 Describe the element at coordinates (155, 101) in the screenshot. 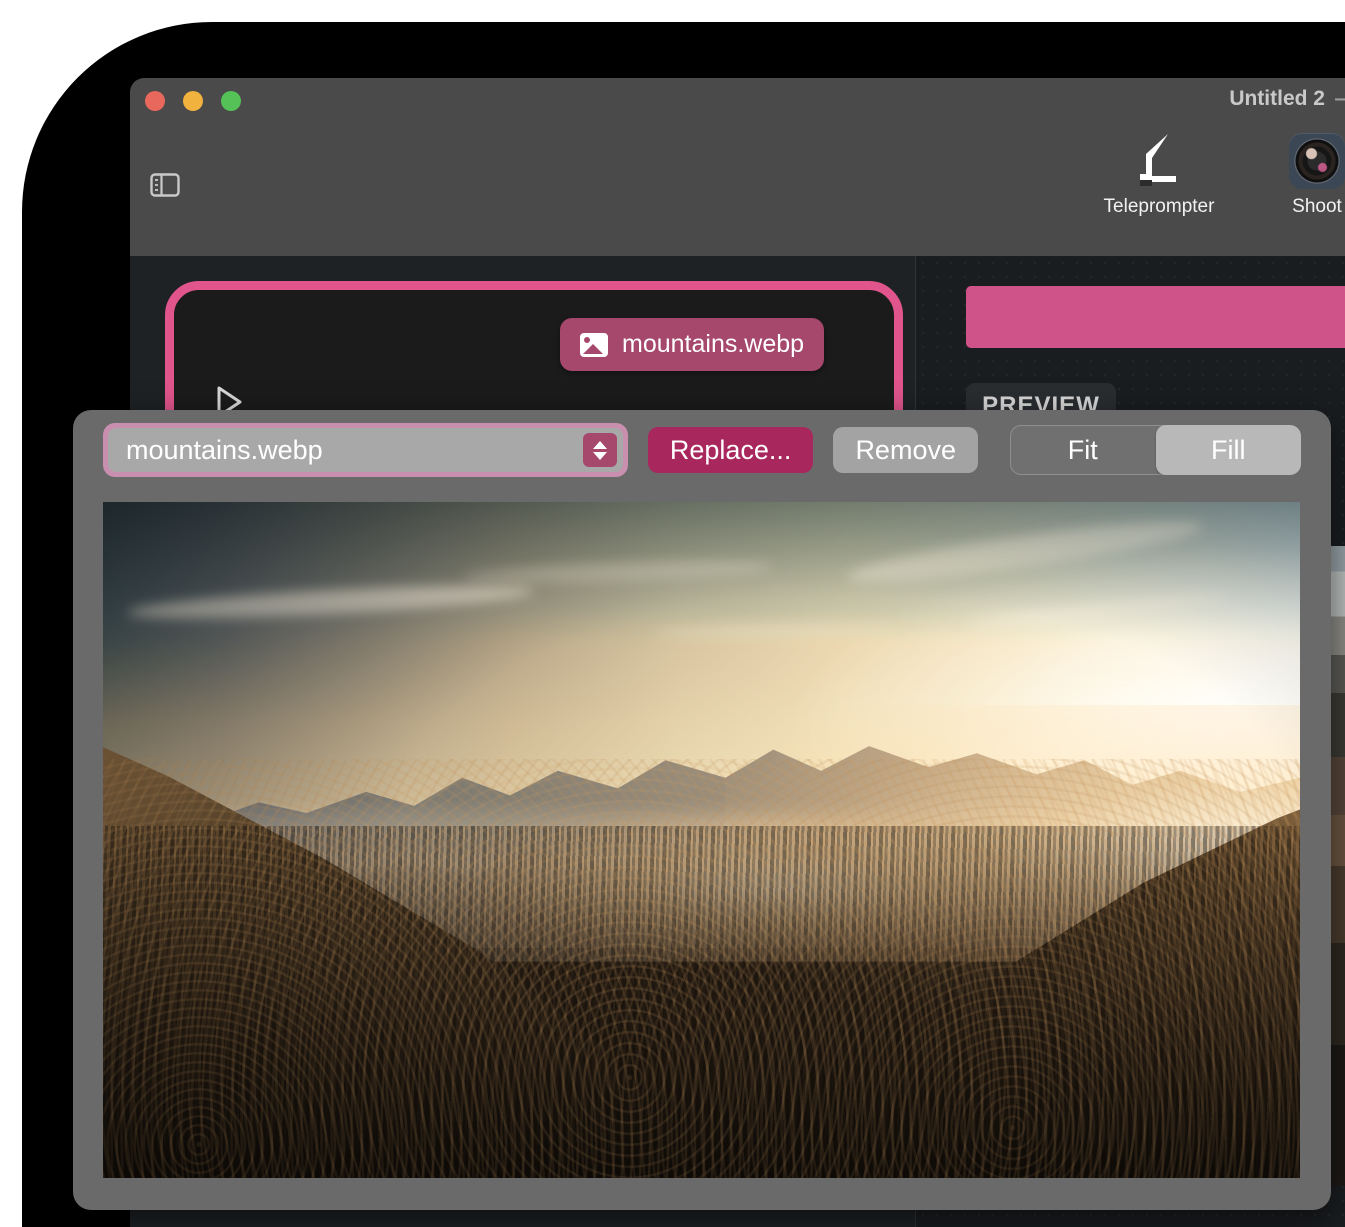

I see `close-button` at that location.